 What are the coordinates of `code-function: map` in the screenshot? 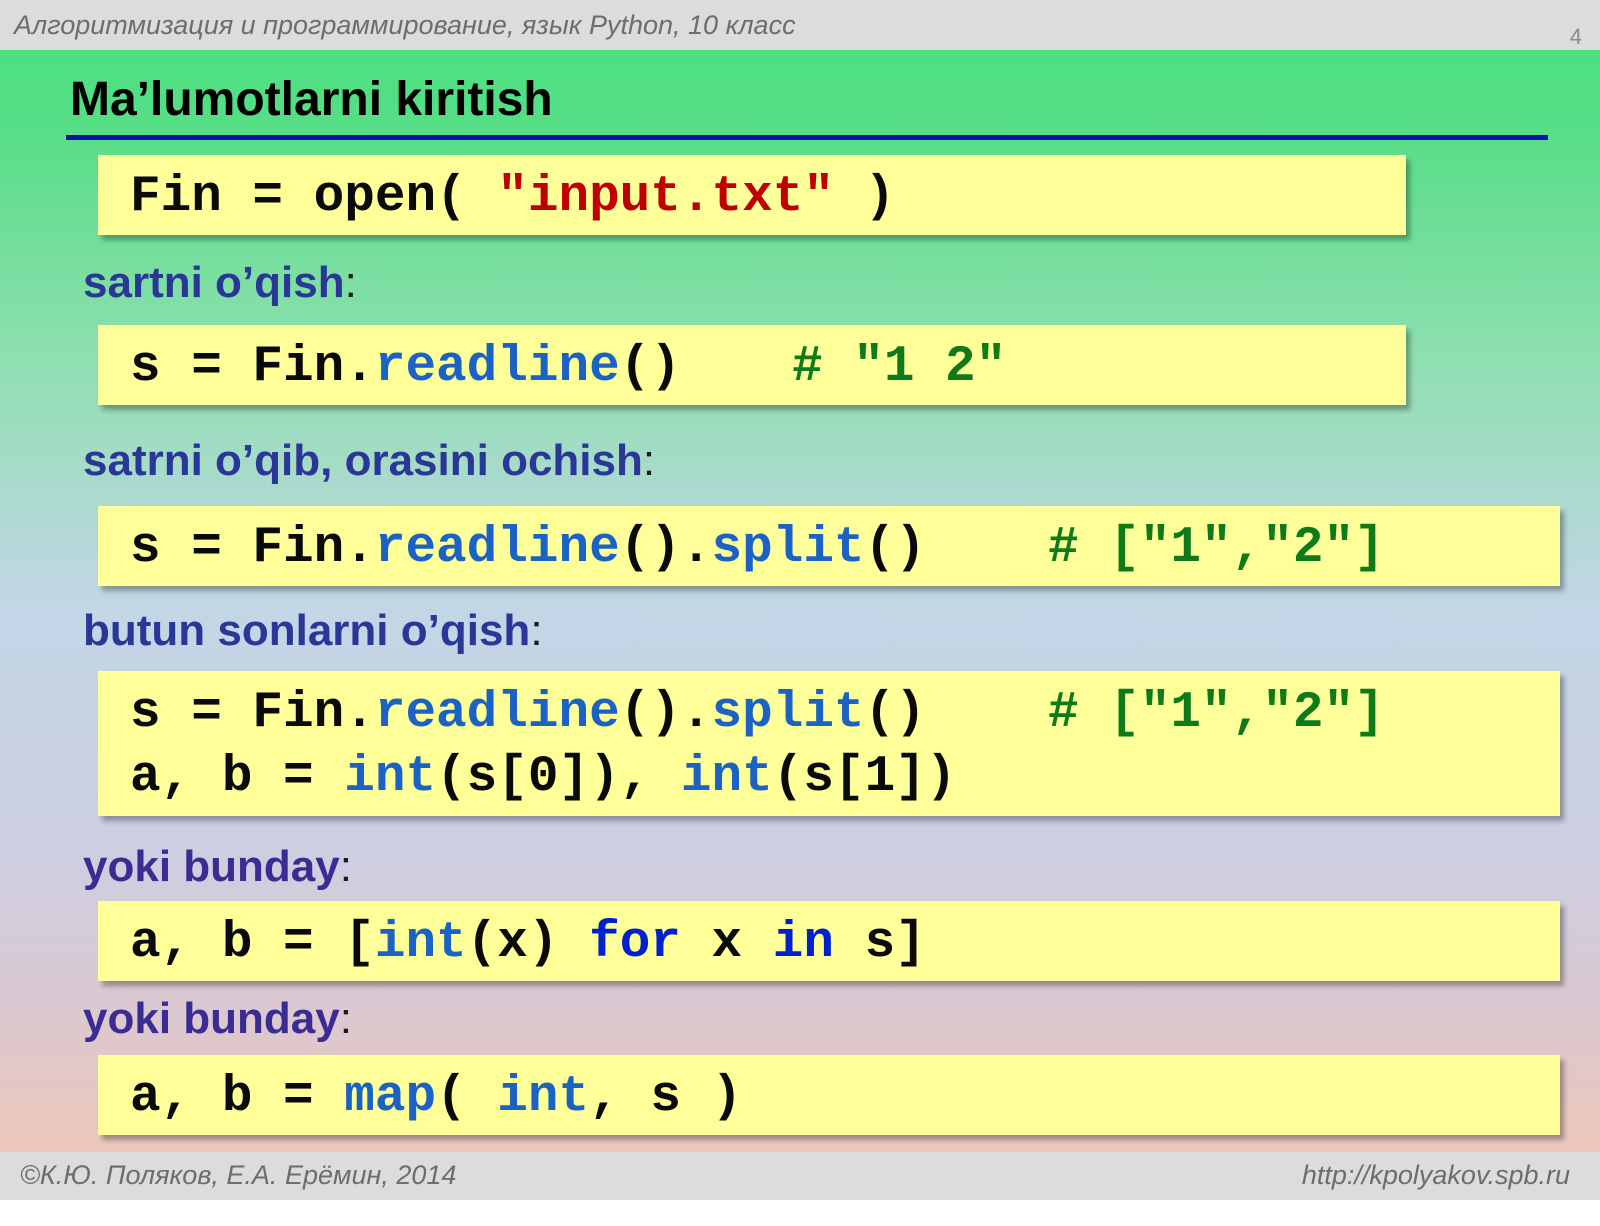 It's located at (390, 1097).